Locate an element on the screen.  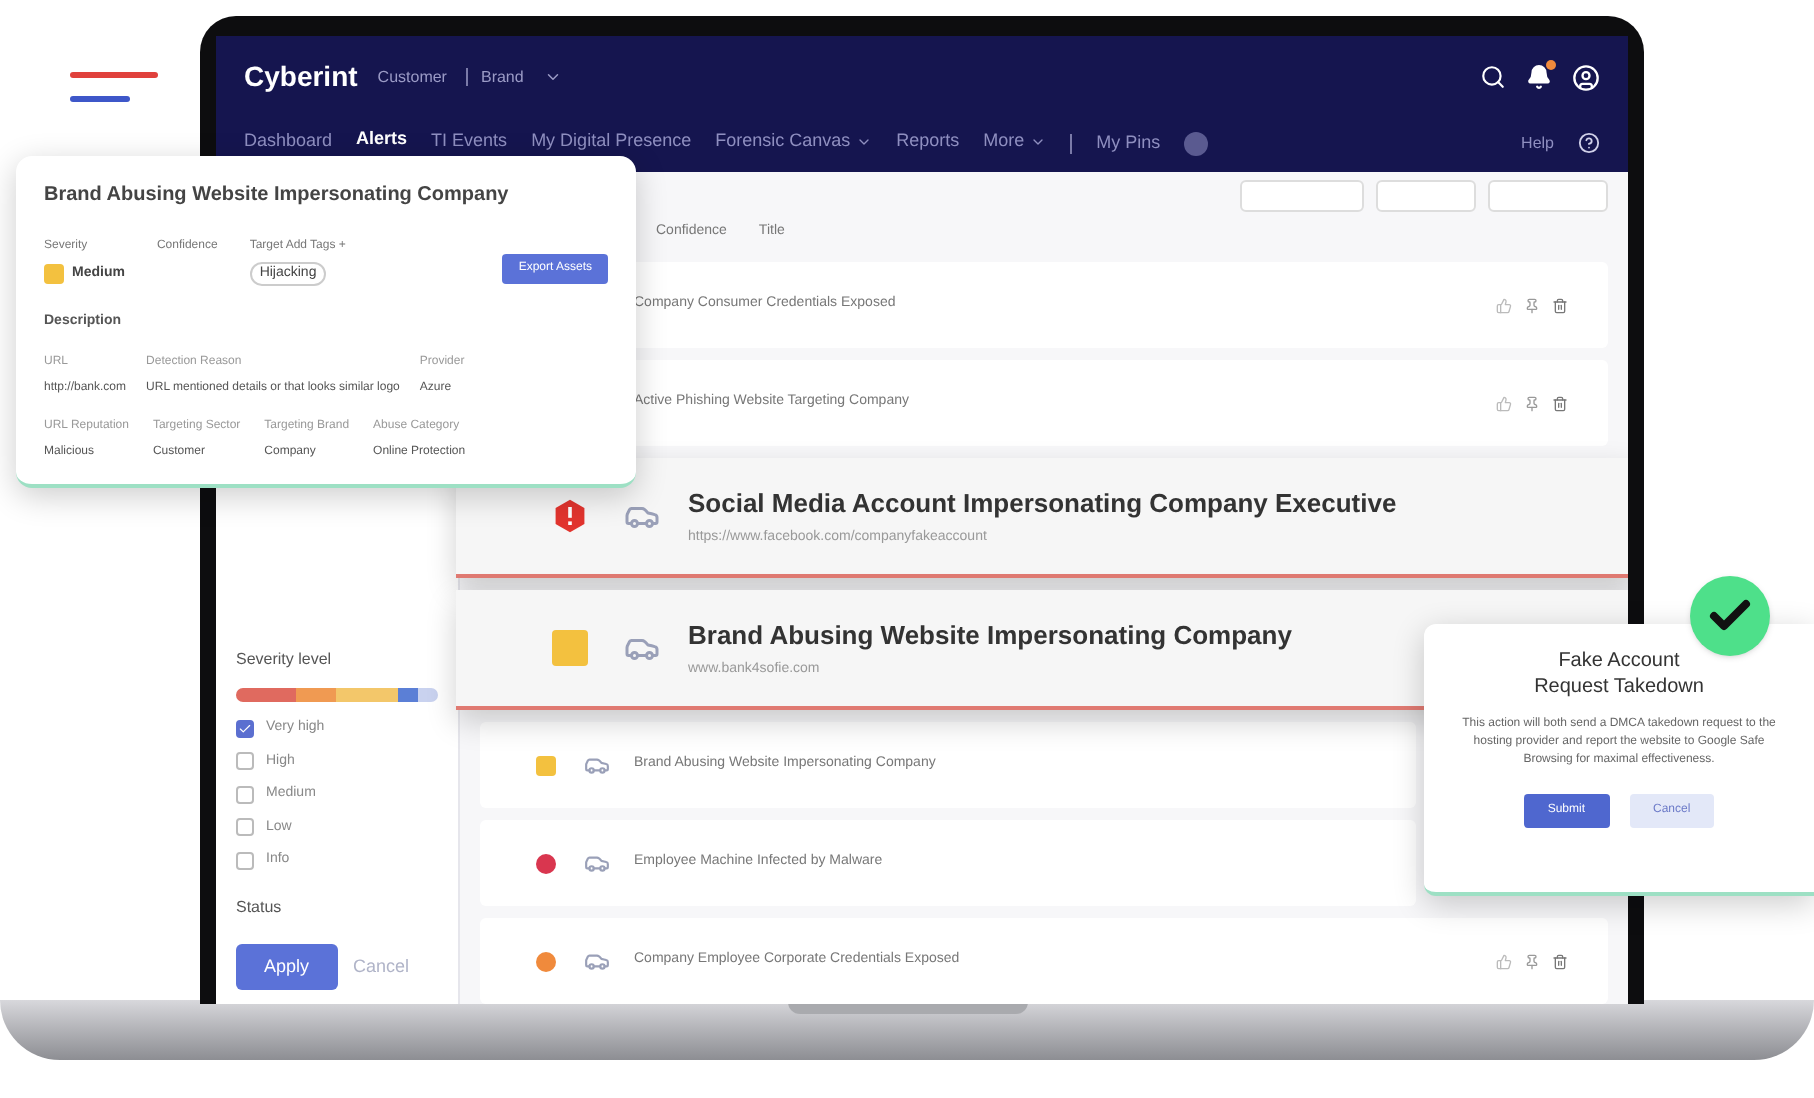
brand-logo-text: Cyberint is located at coordinates (301, 77).